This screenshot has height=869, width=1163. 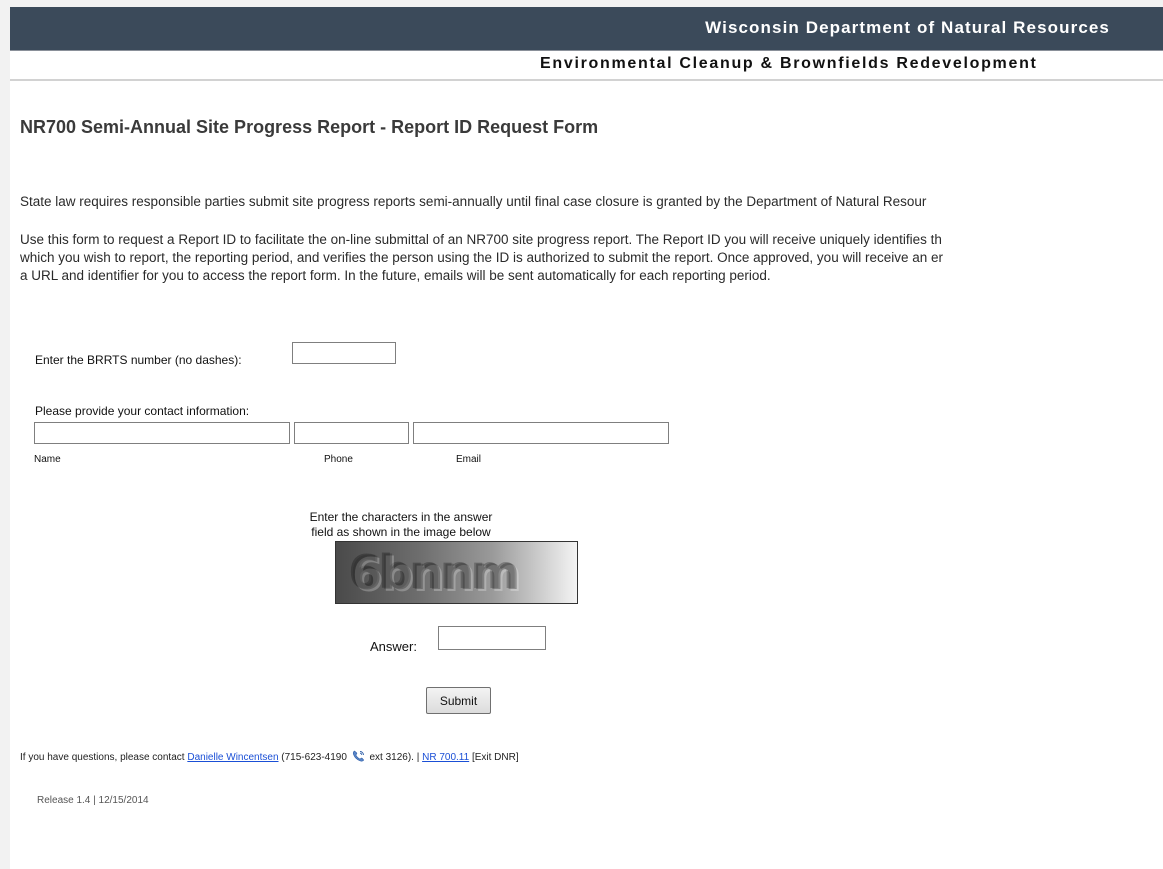 I want to click on phone-caption: Phone, so click(x=338, y=459).